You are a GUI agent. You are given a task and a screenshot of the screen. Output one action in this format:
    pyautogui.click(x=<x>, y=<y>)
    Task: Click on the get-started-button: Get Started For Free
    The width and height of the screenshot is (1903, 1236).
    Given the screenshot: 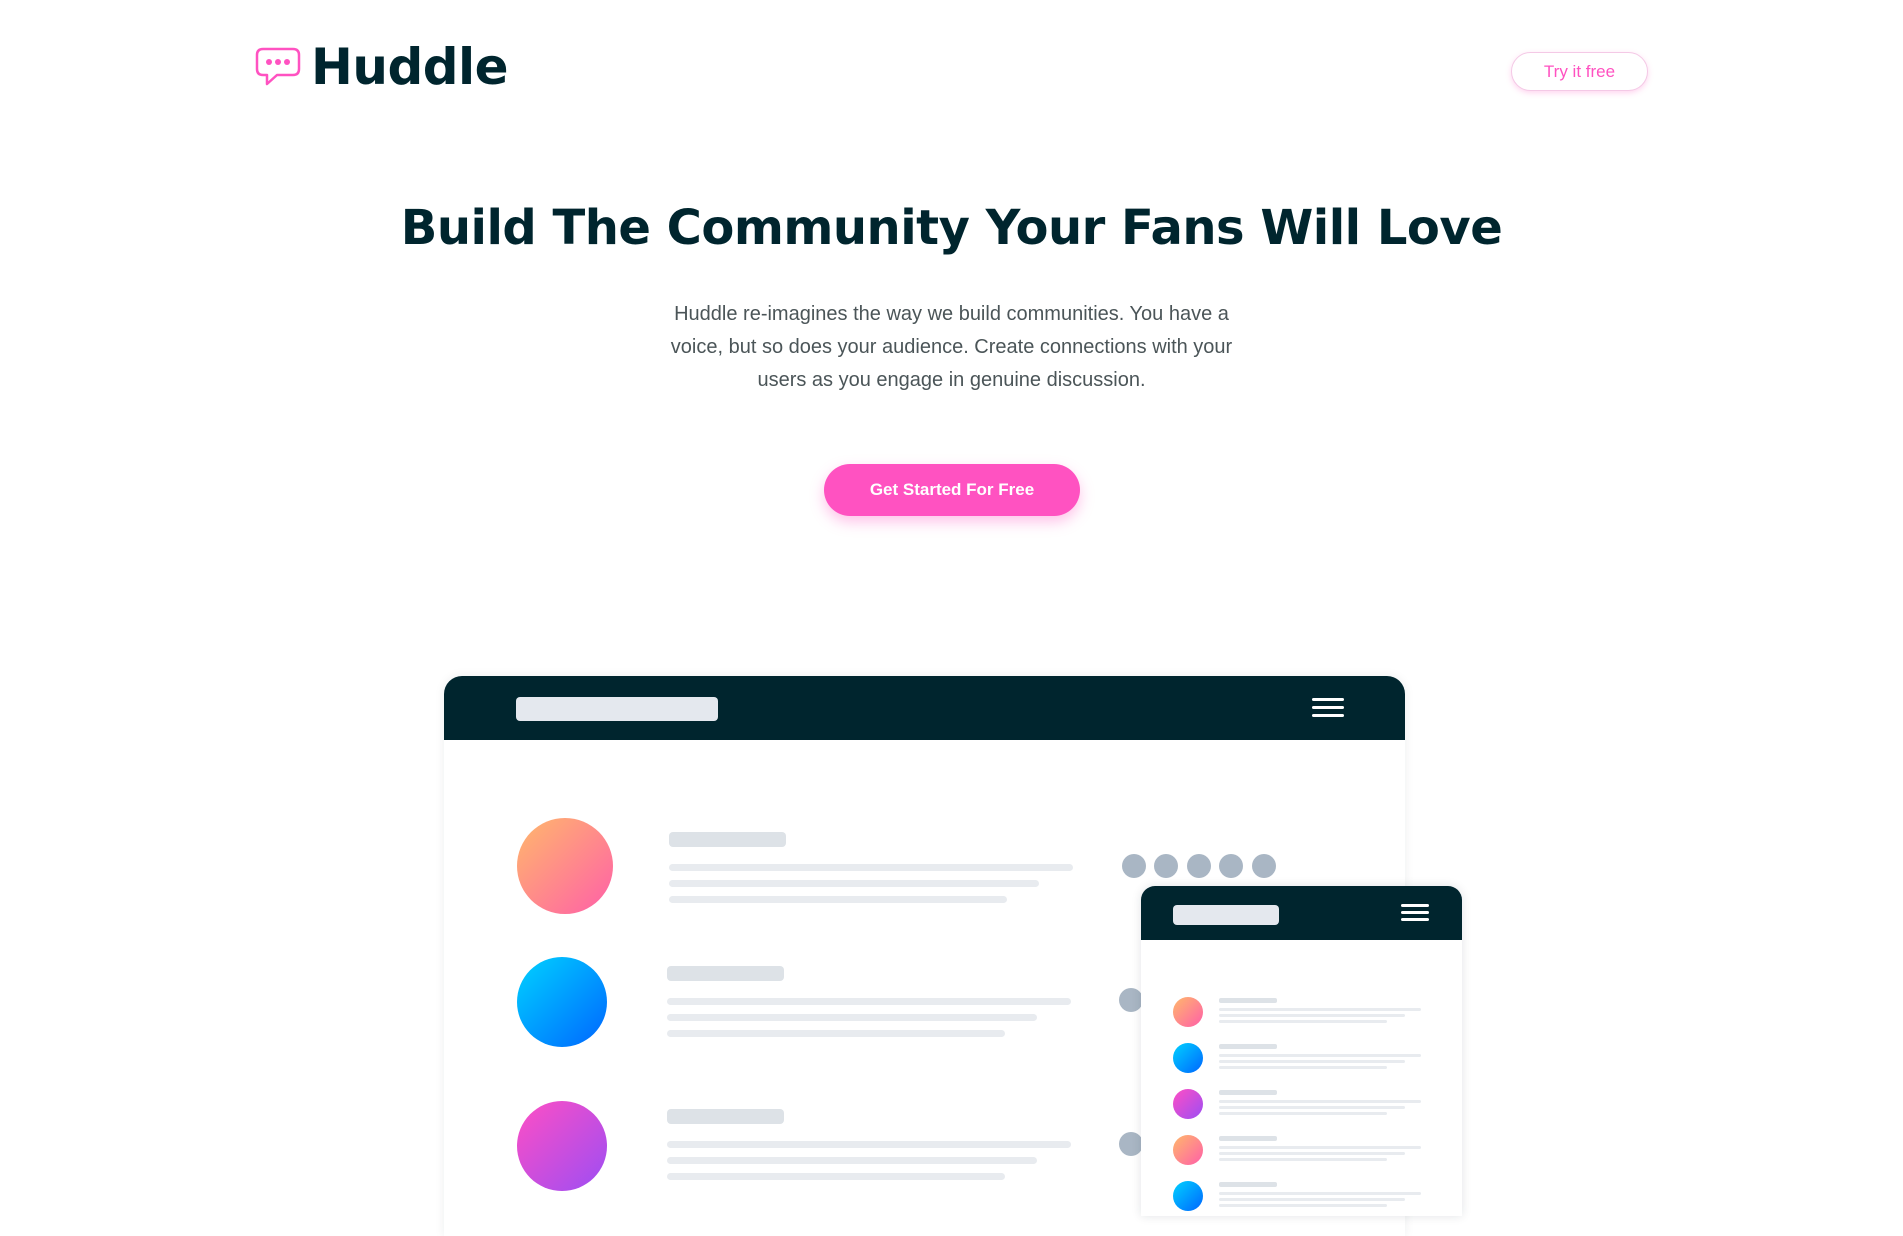 What is the action you would take?
    pyautogui.click(x=952, y=490)
    